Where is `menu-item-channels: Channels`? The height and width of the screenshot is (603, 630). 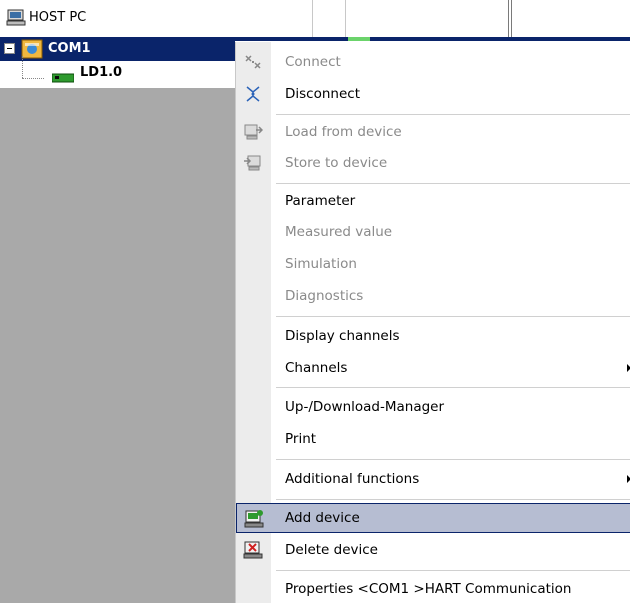
menu-item-channels: Channels is located at coordinates (433, 368).